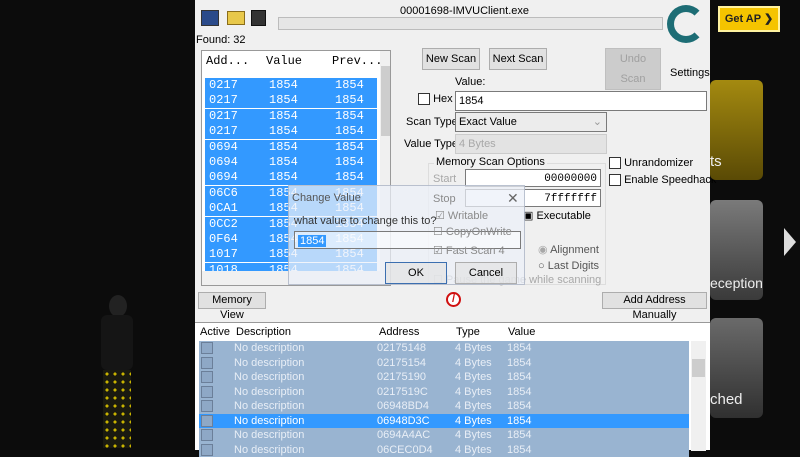  I want to click on alignment-radio: ◉ Alignment, so click(568, 249).